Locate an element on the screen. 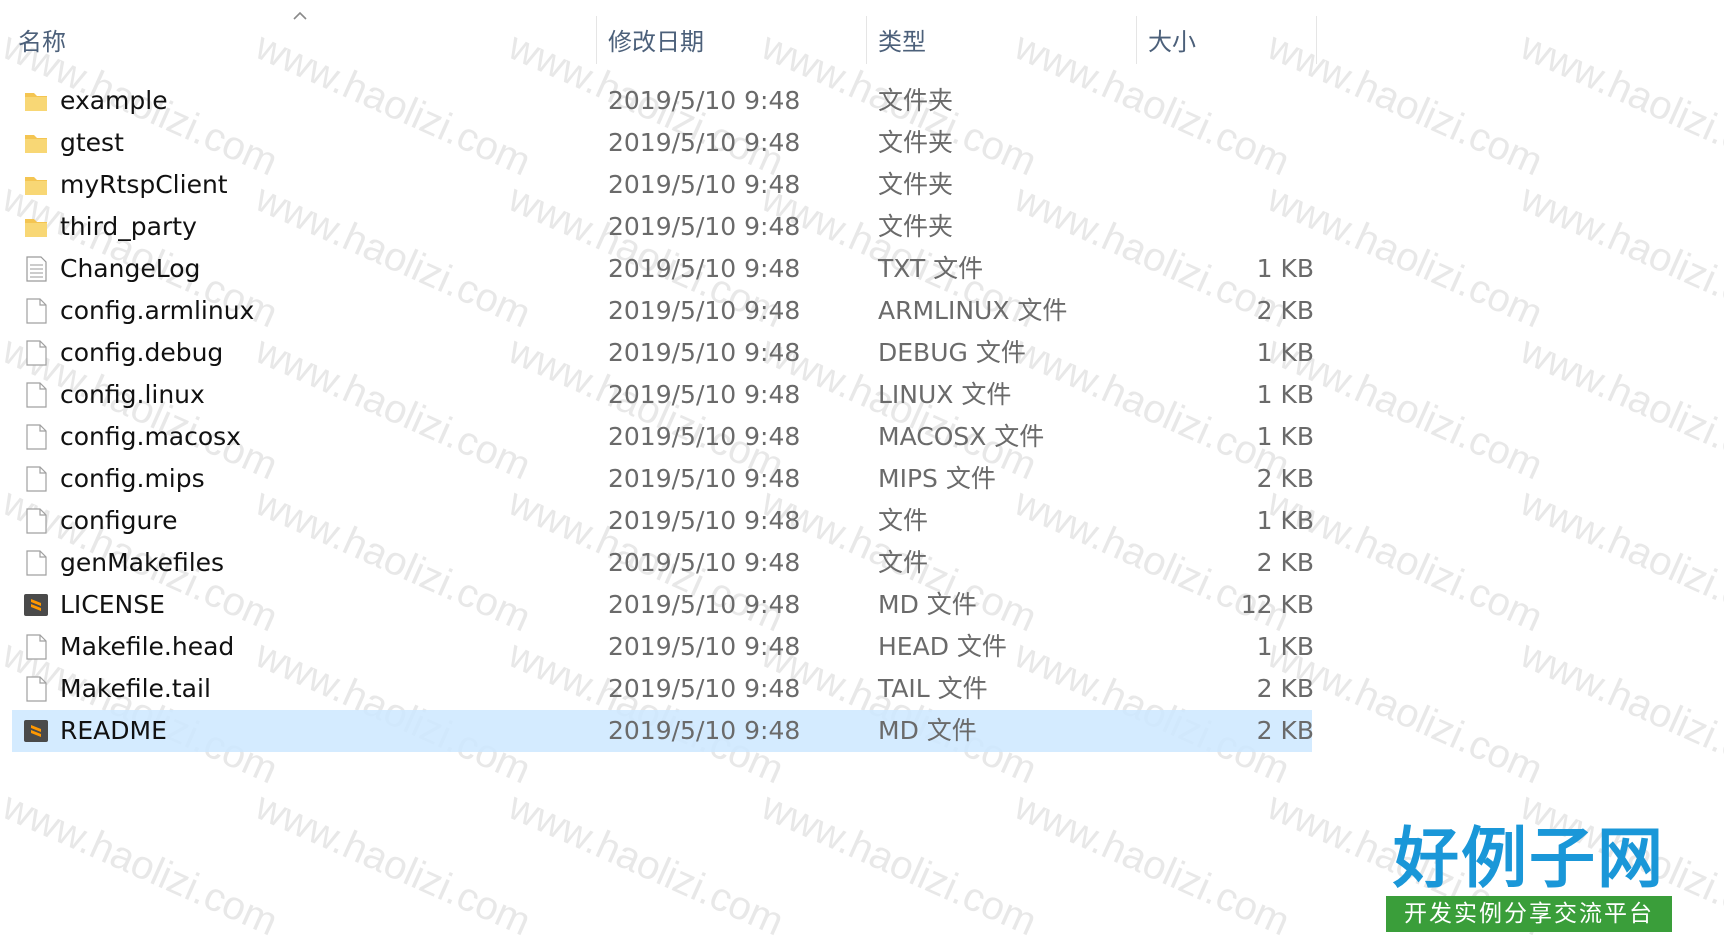  file-row-license: LICENSE 2019/5/10 9:48 MD 文件 12 KB is located at coordinates (663, 605).